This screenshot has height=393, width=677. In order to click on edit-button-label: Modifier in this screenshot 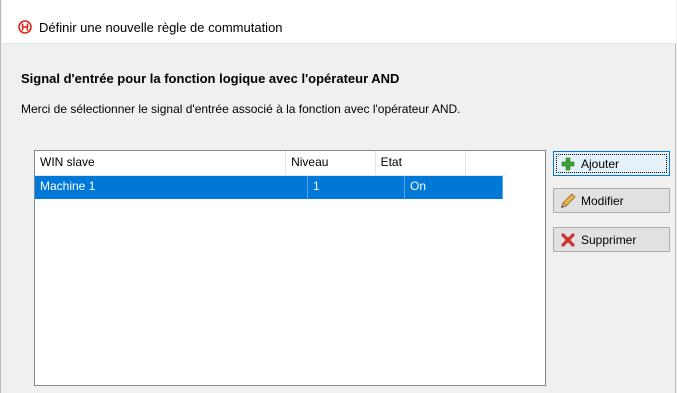, I will do `click(602, 200)`.